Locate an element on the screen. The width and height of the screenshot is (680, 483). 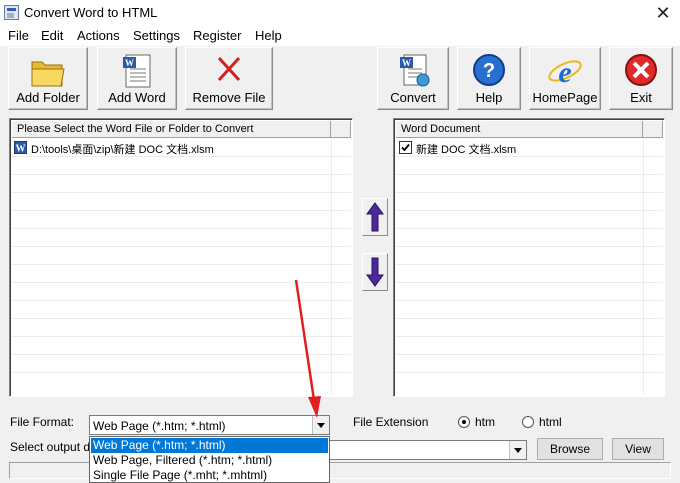
menu-actions: Actions is located at coordinates (98, 35).